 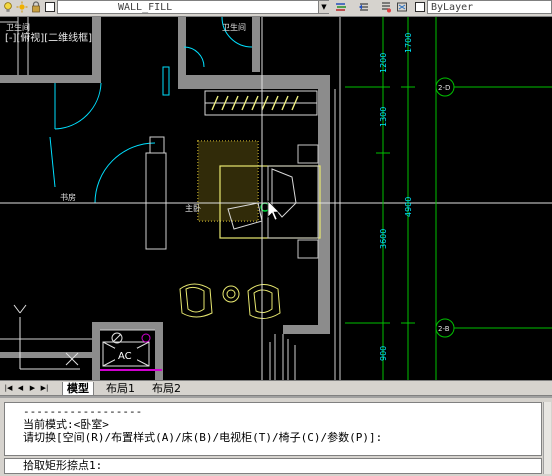 What do you see at coordinates (48, 36) in the screenshot?
I see `viewport-controls-label: [-][俯视][二维线框]` at bounding box center [48, 36].